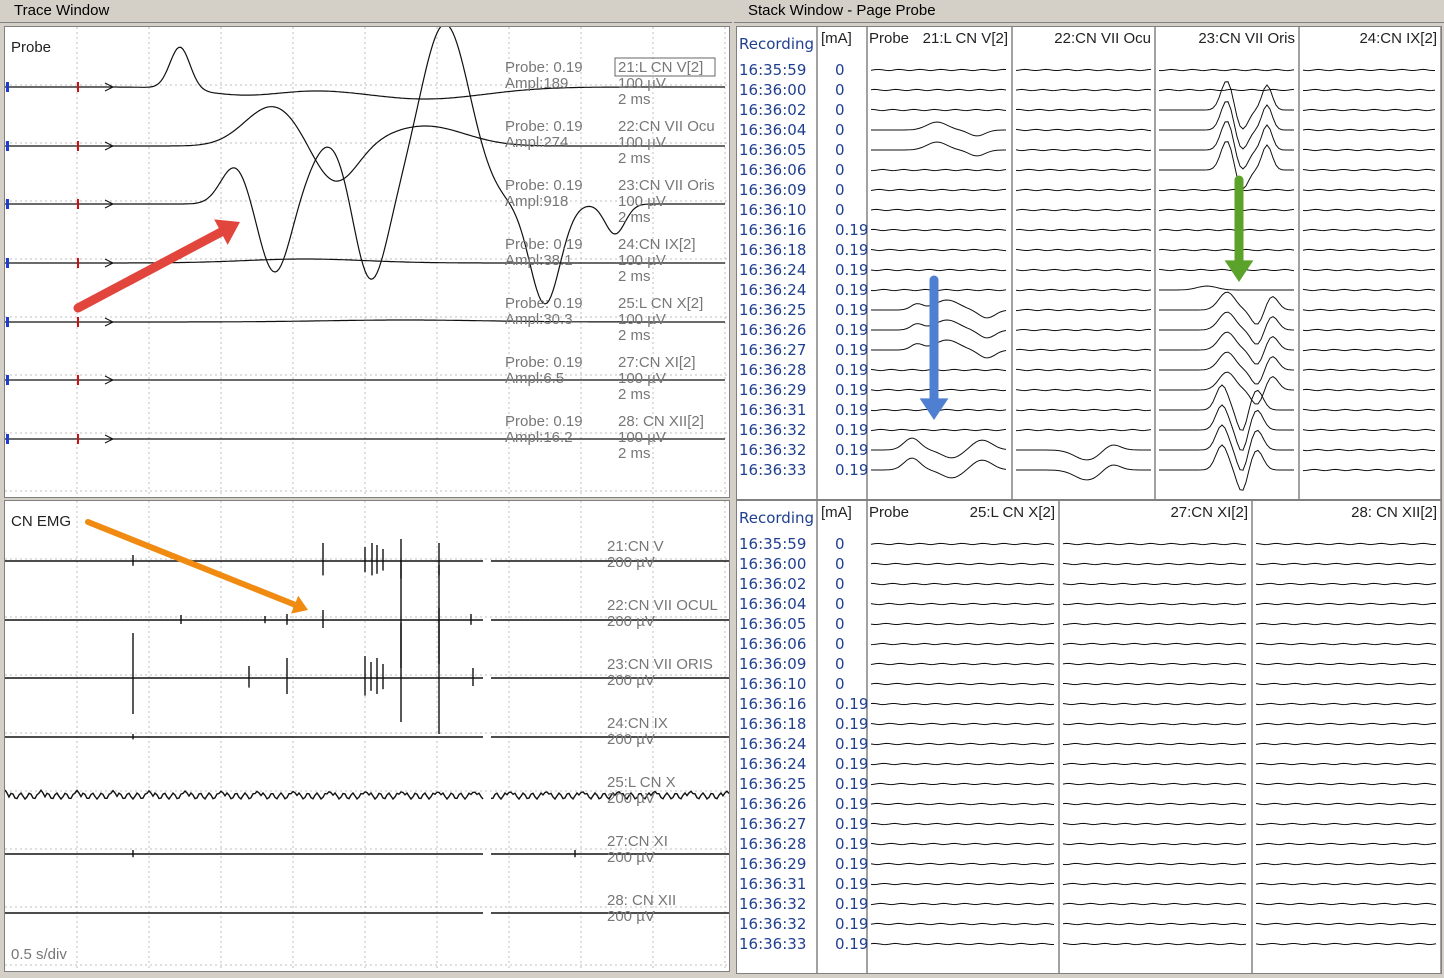 Image resolution: width=1444 pixels, height=978 pixels. I want to click on emg-channel-row: 28: CN XII200 µV, so click(367, 908).